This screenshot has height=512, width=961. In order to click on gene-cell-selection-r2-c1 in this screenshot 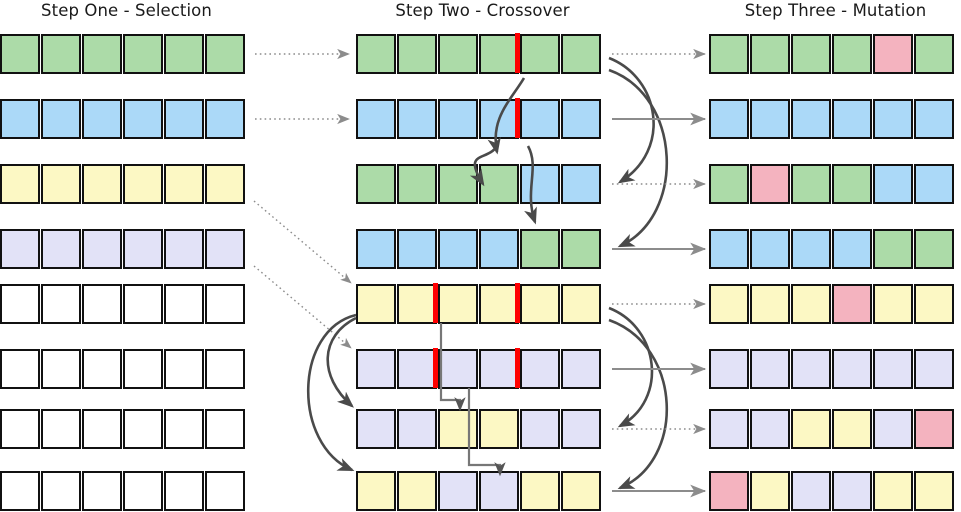, I will do `click(20, 119)`.